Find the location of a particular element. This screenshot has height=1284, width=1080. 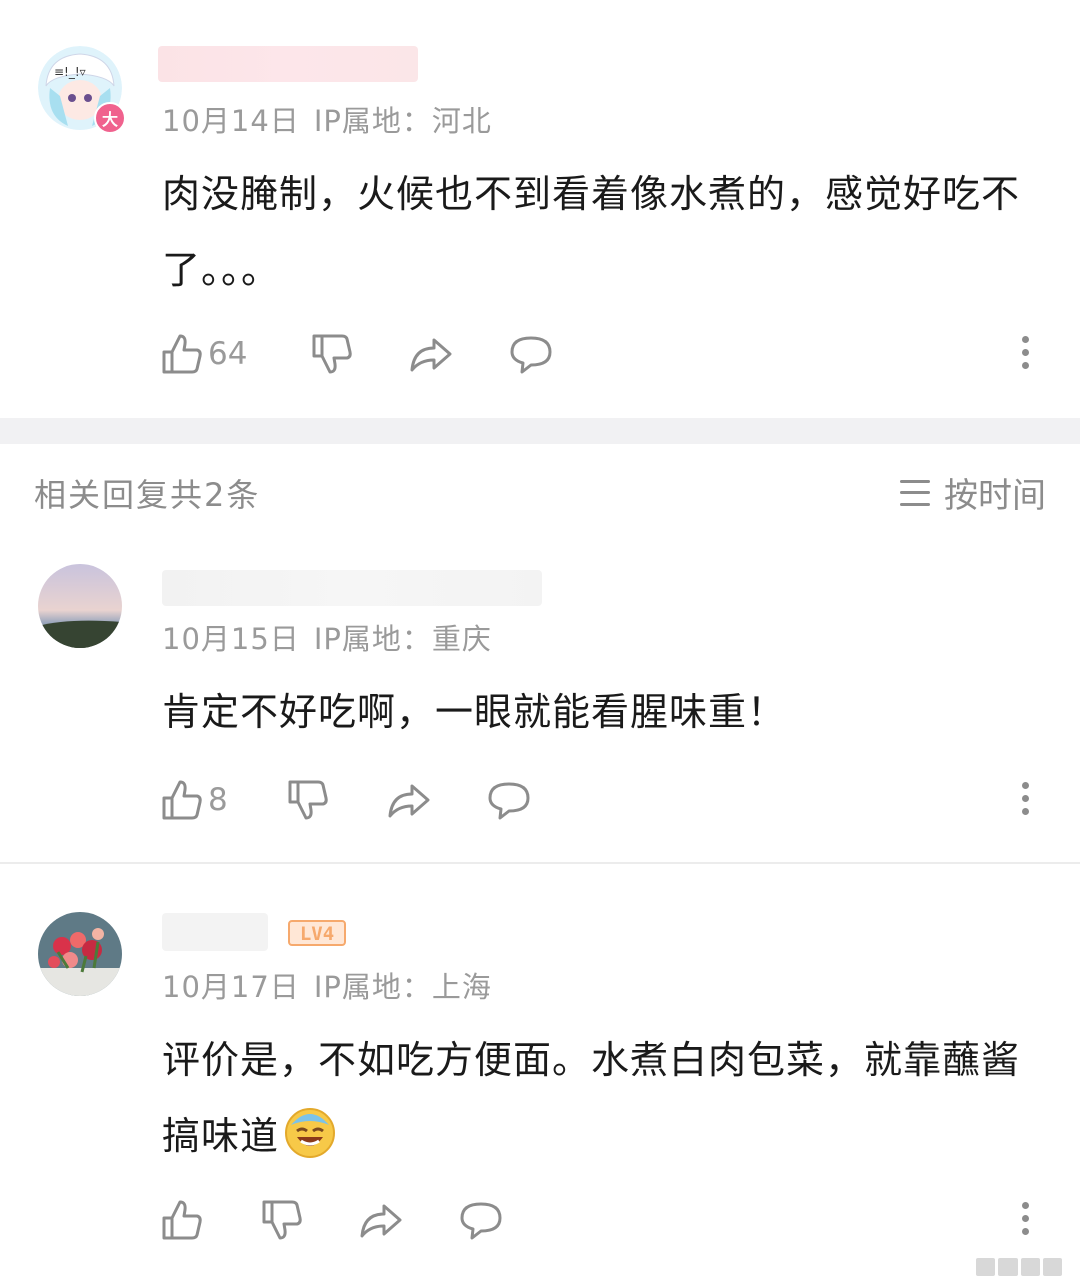

like-button is located at coordinates (184, 1220).